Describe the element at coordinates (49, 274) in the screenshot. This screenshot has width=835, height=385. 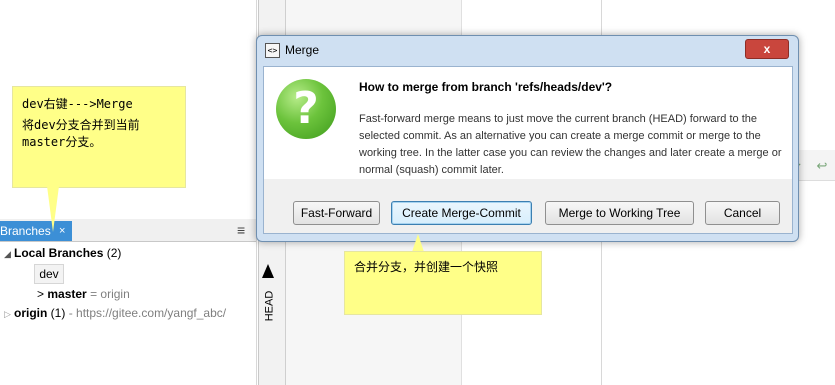
I see `tree-item-dev: dev` at that location.